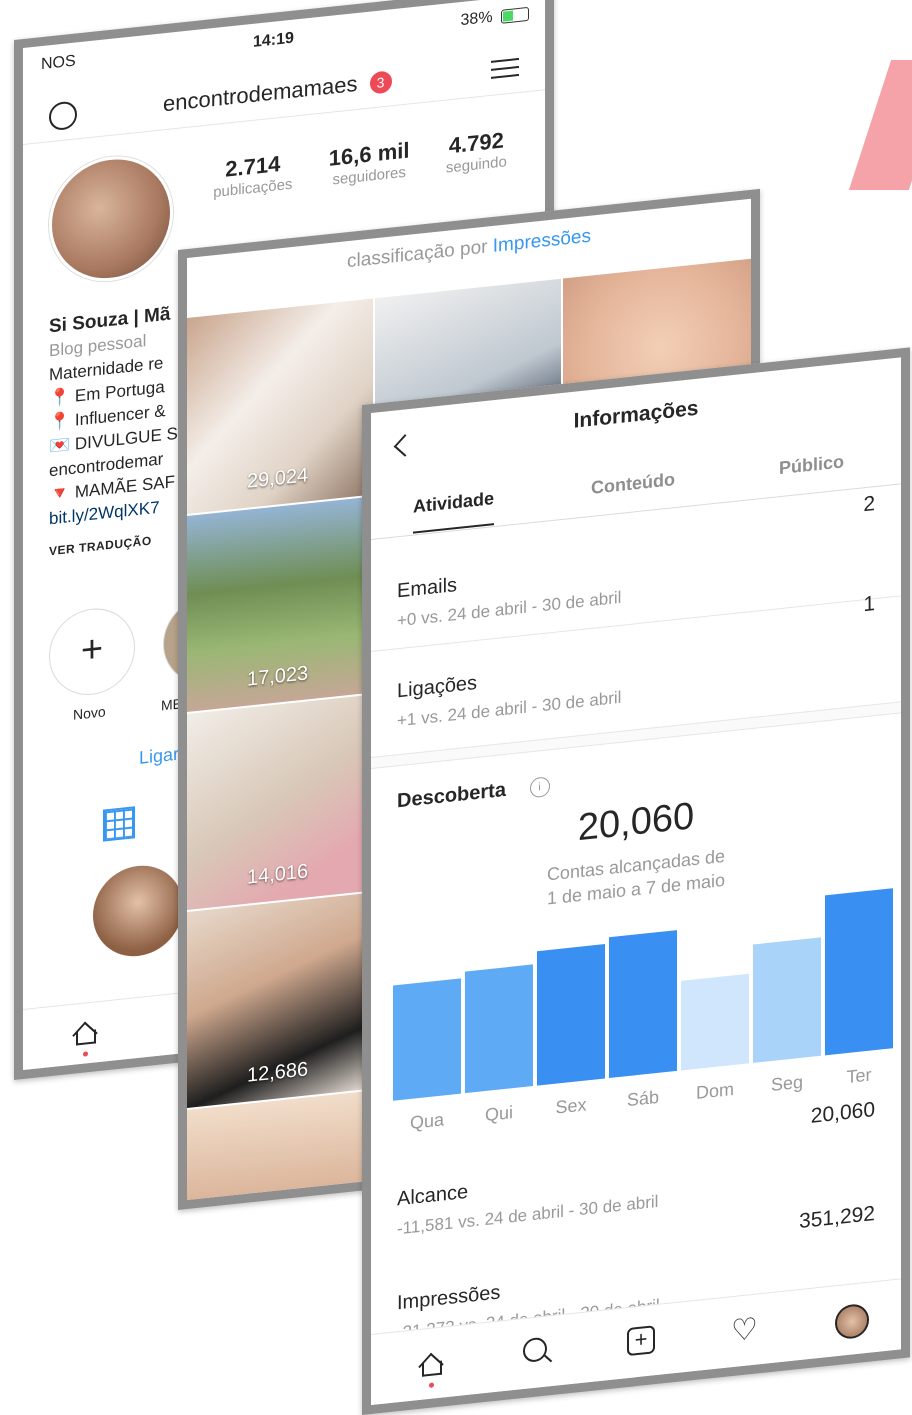  What do you see at coordinates (159, 756) in the screenshot?
I see `call-button: Ligar` at bounding box center [159, 756].